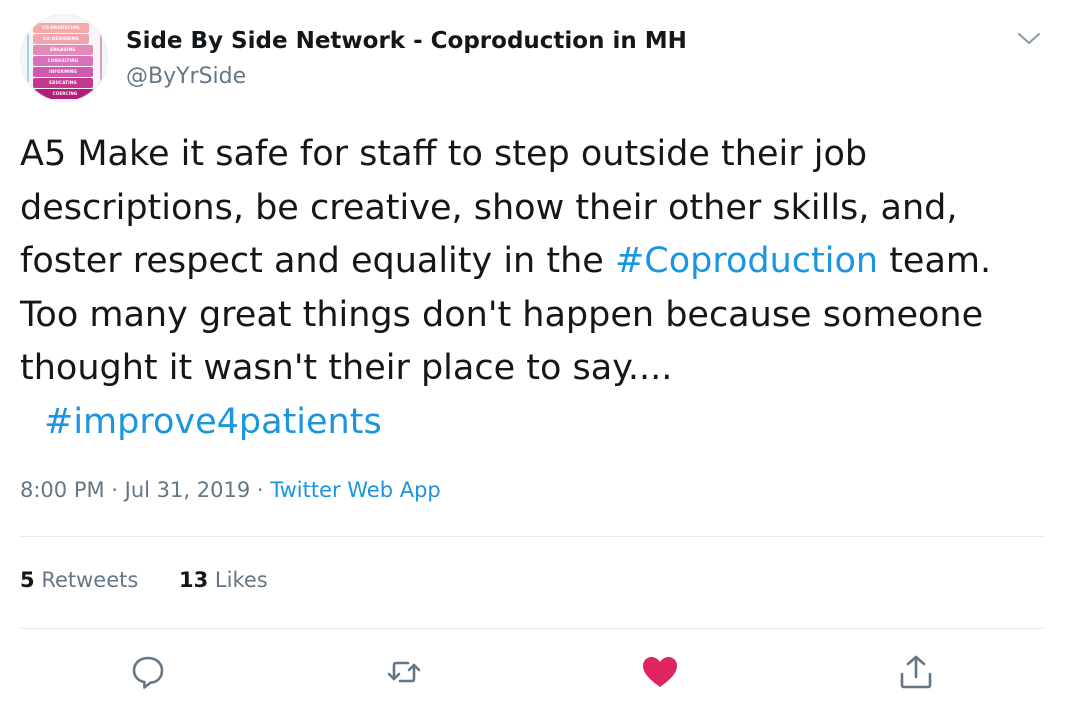 The height and width of the screenshot is (709, 1066). I want to click on tweet-text-line: #improve4patients, so click(535, 423).